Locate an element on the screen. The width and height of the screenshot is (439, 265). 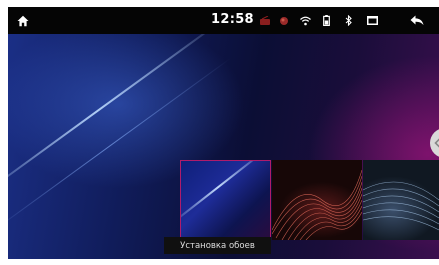
home-button is located at coordinates (23, 20).